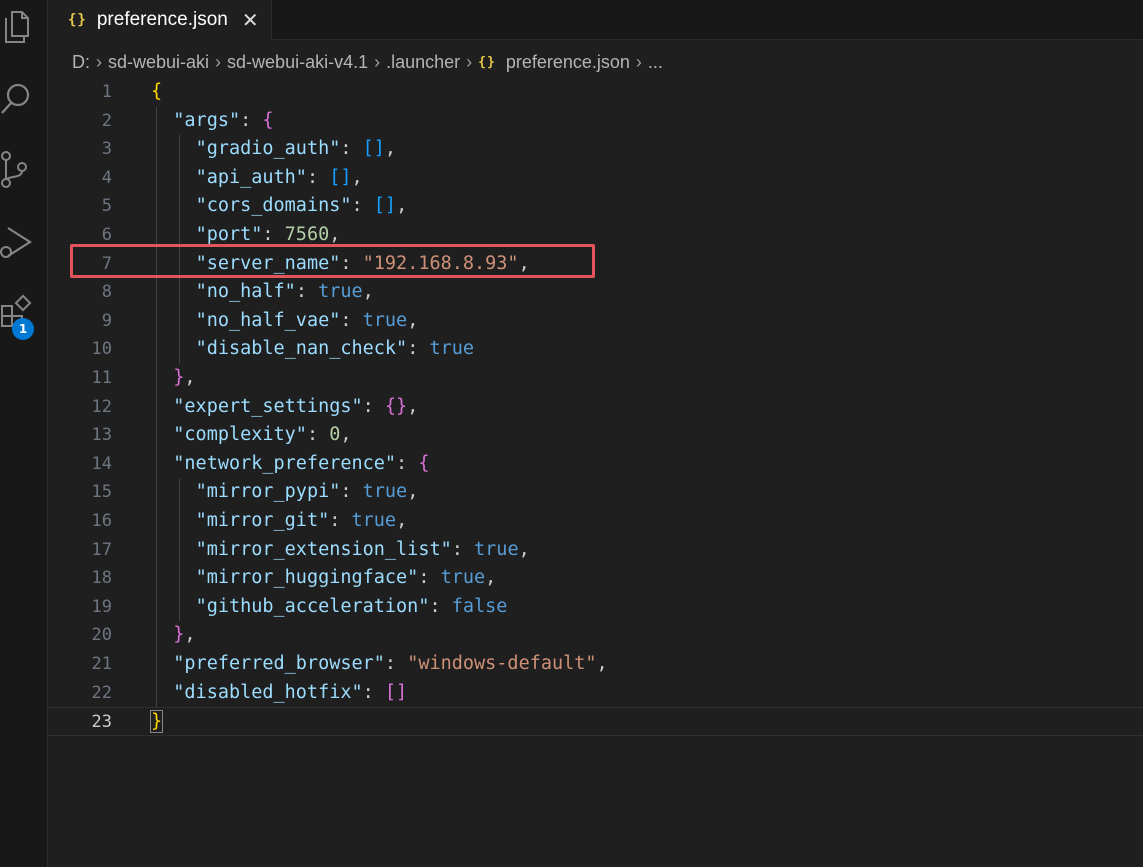  Describe the element at coordinates (294, 578) in the screenshot. I see `code-line: 18 "mirror_huggingface": true,` at that location.